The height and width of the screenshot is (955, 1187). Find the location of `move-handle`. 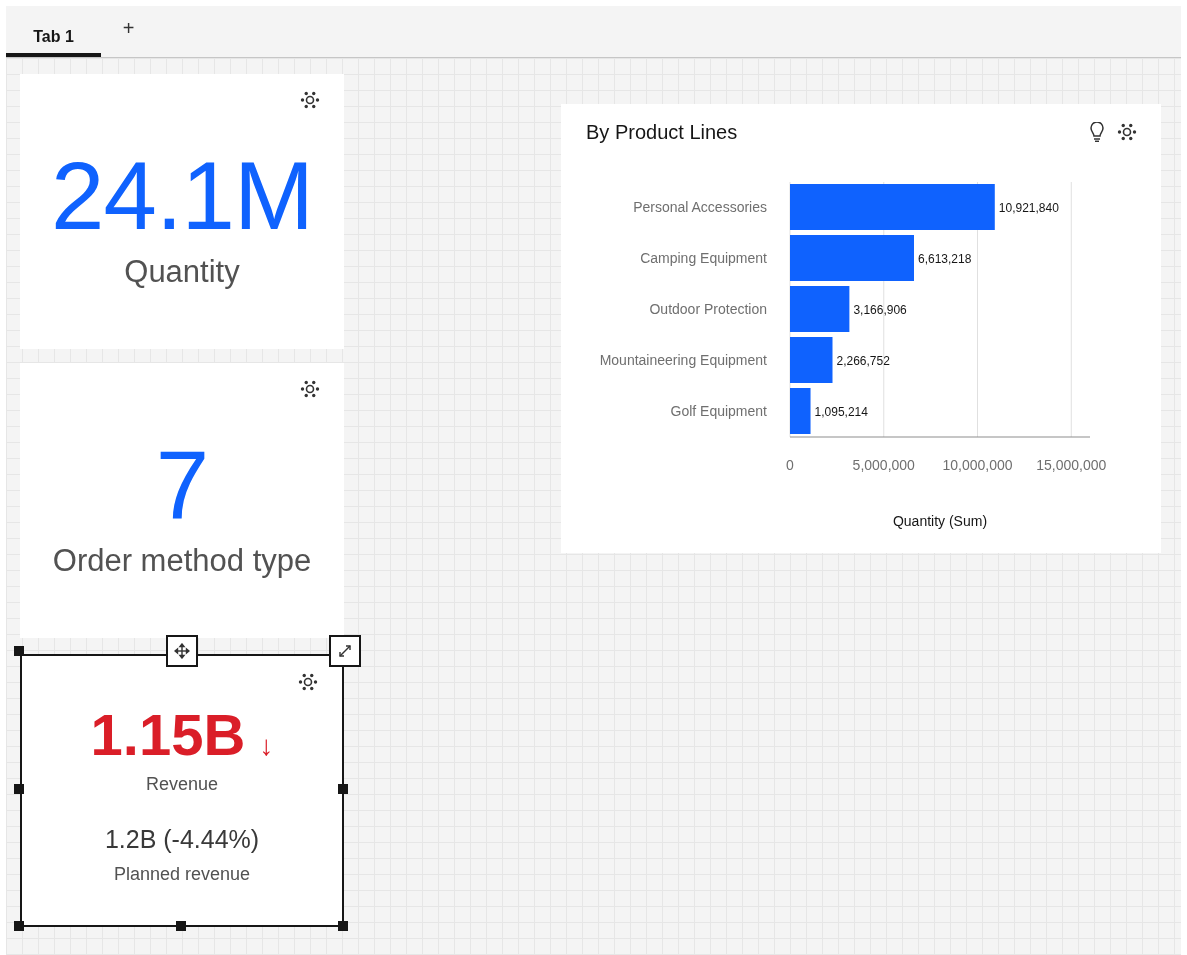

move-handle is located at coordinates (182, 651).